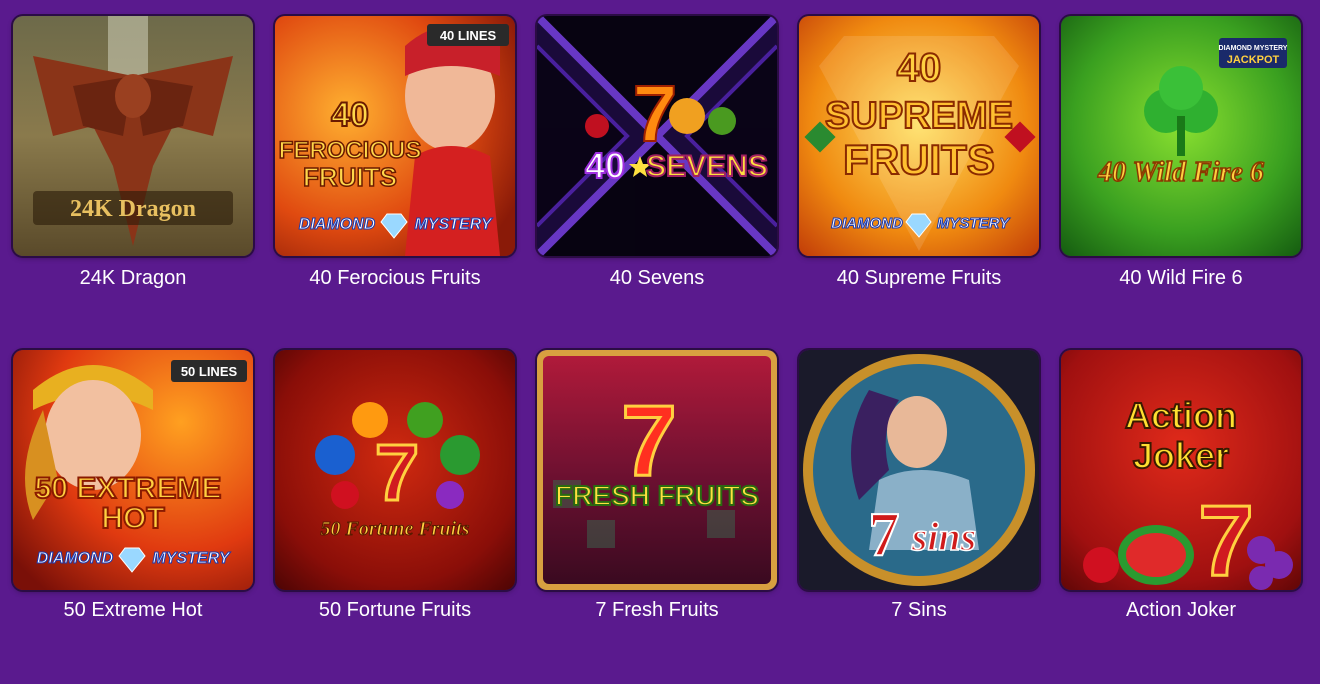 The width and height of the screenshot is (1320, 684). I want to click on jackpot-badge-top: DIAMOND MYSTERY, so click(1253, 48).